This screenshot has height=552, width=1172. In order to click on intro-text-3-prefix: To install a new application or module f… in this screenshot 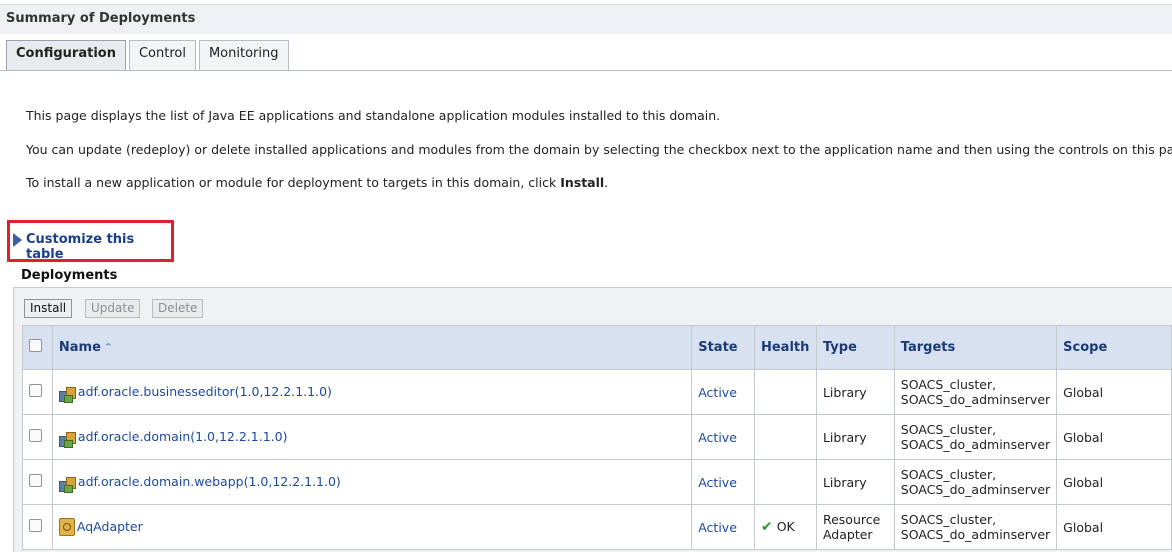, I will do `click(293, 182)`.